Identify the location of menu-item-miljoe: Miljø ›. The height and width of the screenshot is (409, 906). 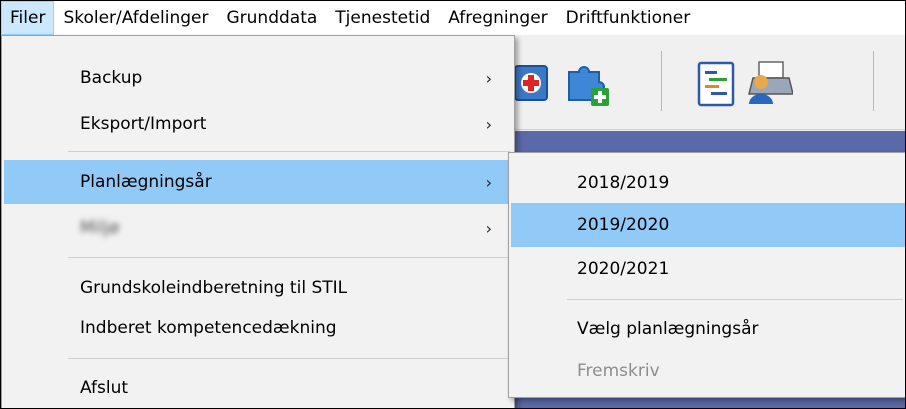
(258, 228).